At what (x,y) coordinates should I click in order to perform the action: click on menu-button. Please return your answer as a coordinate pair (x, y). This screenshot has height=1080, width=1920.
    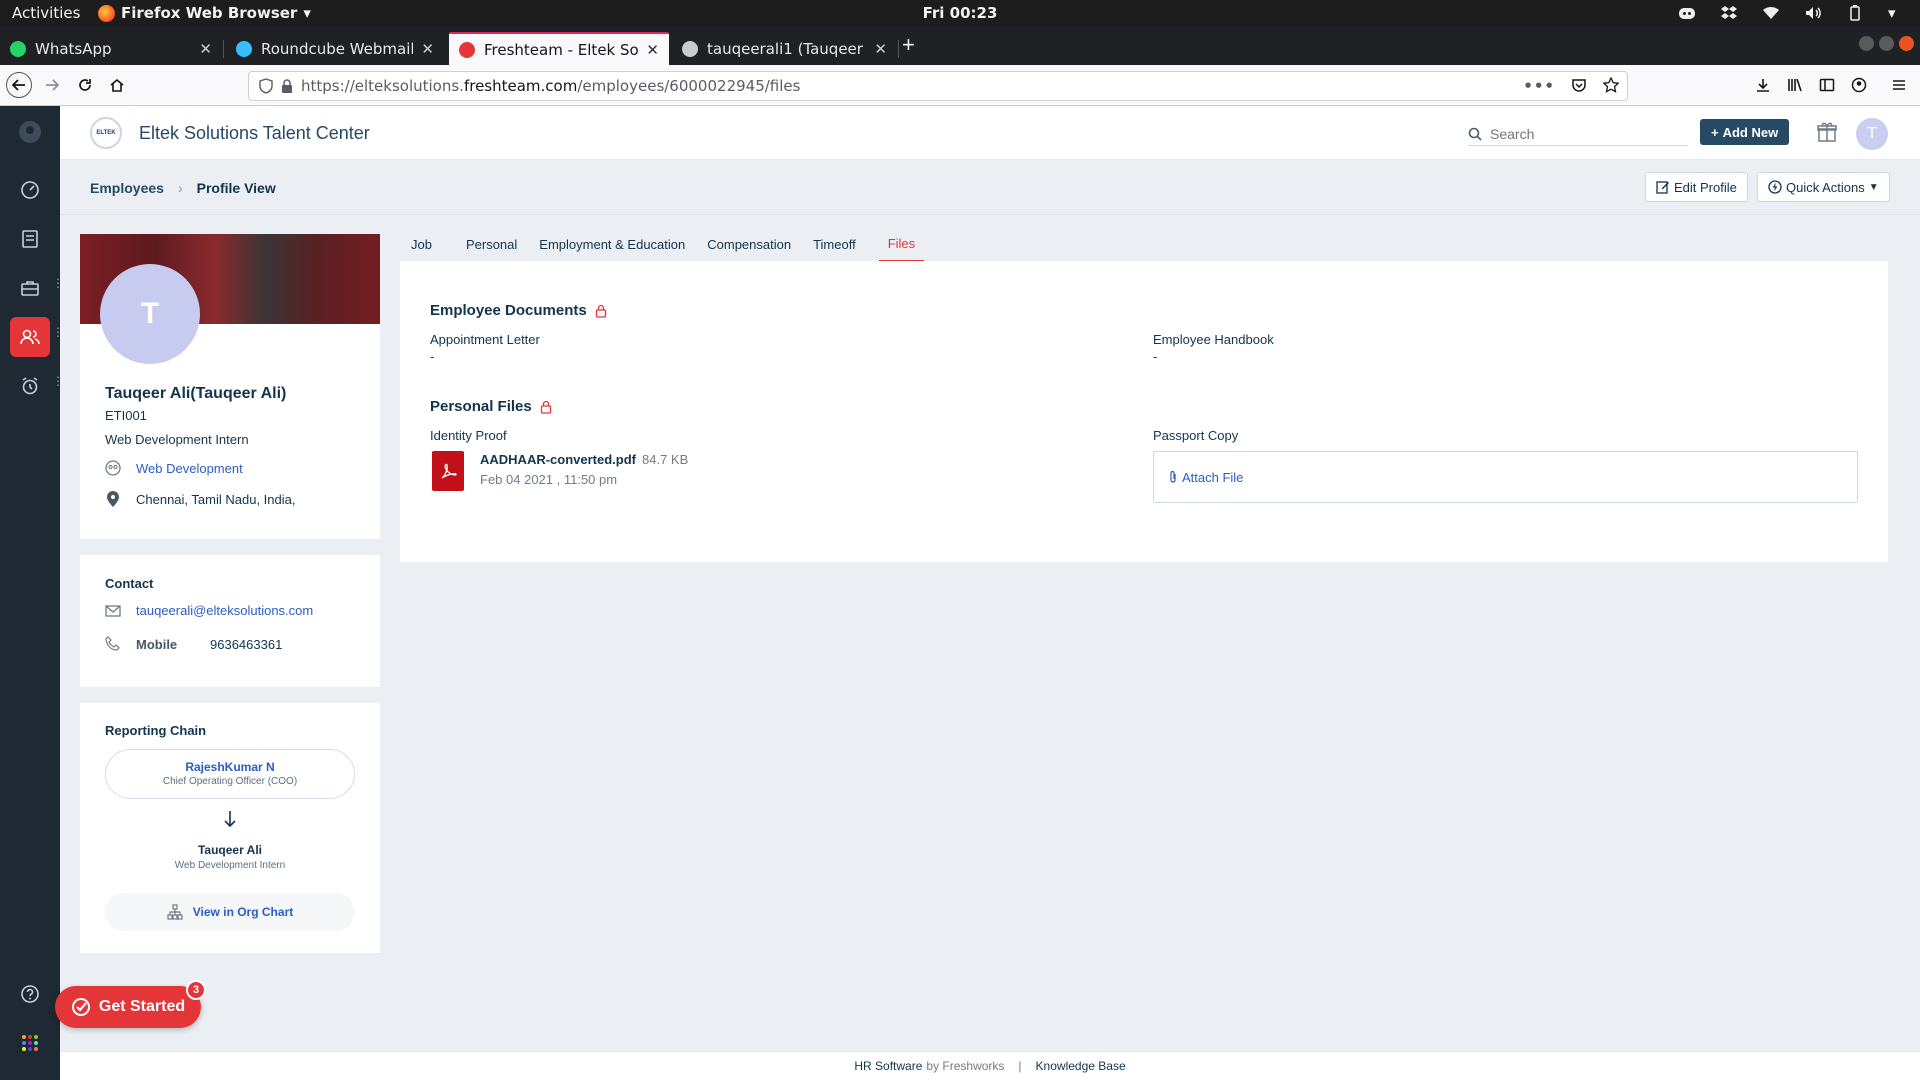
    Looking at the image, I should click on (1899, 85).